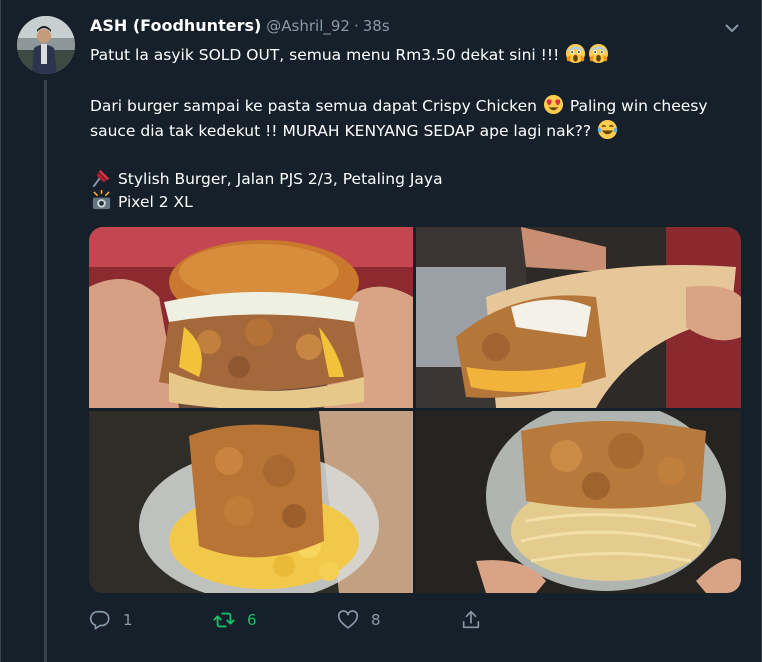  What do you see at coordinates (578, 502) in the screenshot?
I see `pasta-photo` at bounding box center [578, 502].